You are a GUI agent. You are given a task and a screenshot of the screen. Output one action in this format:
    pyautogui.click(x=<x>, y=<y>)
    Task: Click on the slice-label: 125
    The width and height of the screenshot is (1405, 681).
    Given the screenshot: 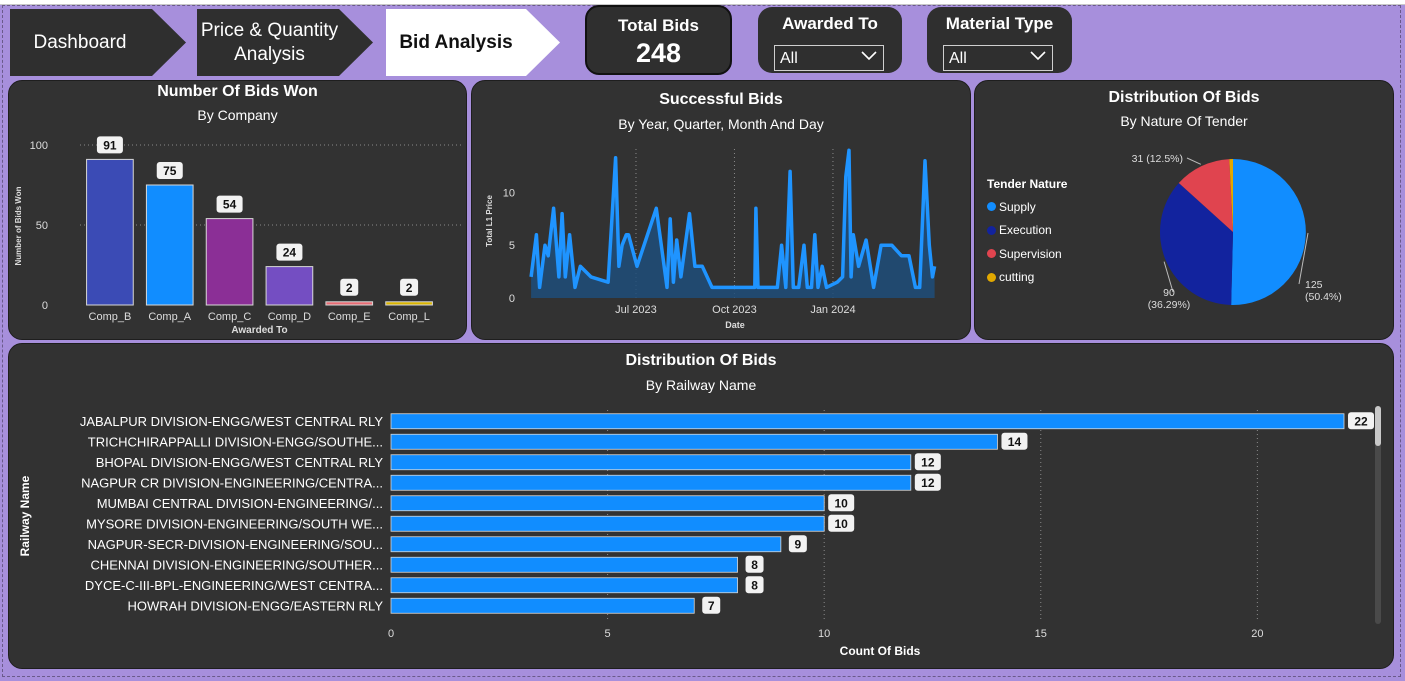 What is the action you would take?
    pyautogui.click(x=1314, y=285)
    